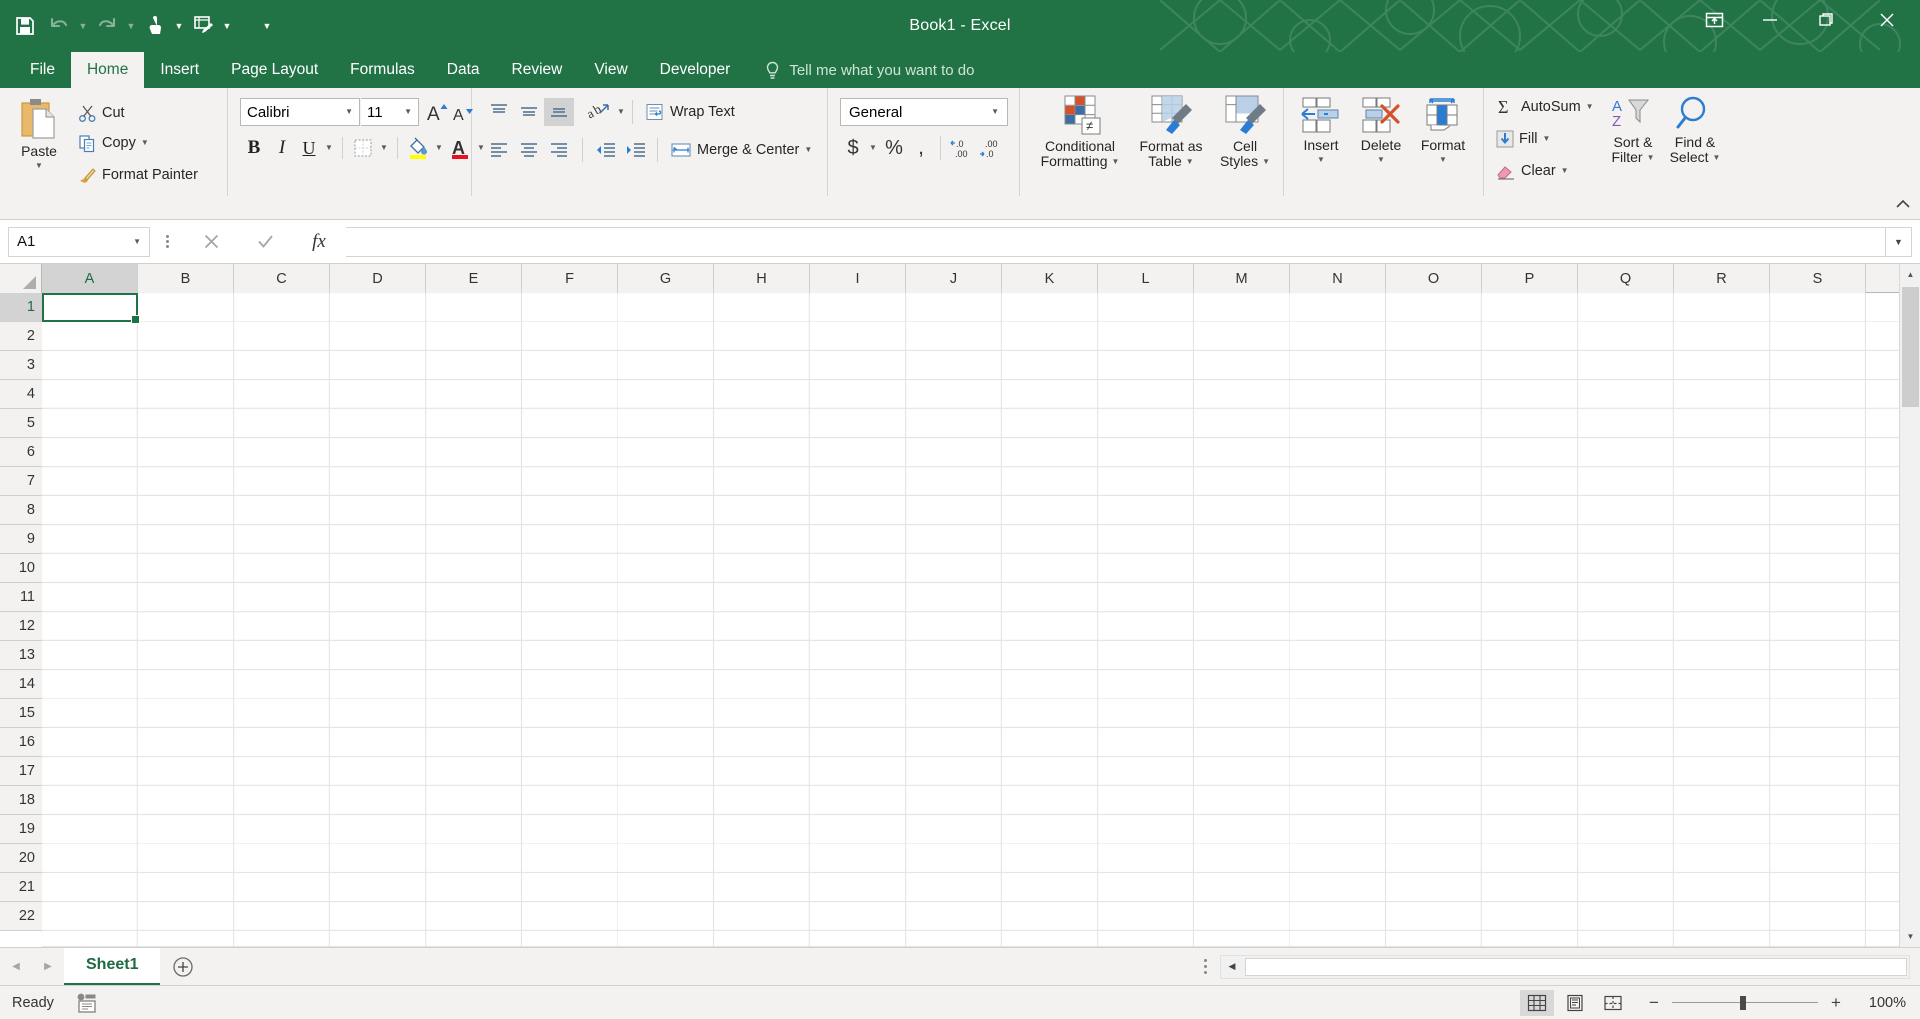  Describe the element at coordinates (995, 112) in the screenshot. I see `number-format-dropdown-icon: ▼` at that location.